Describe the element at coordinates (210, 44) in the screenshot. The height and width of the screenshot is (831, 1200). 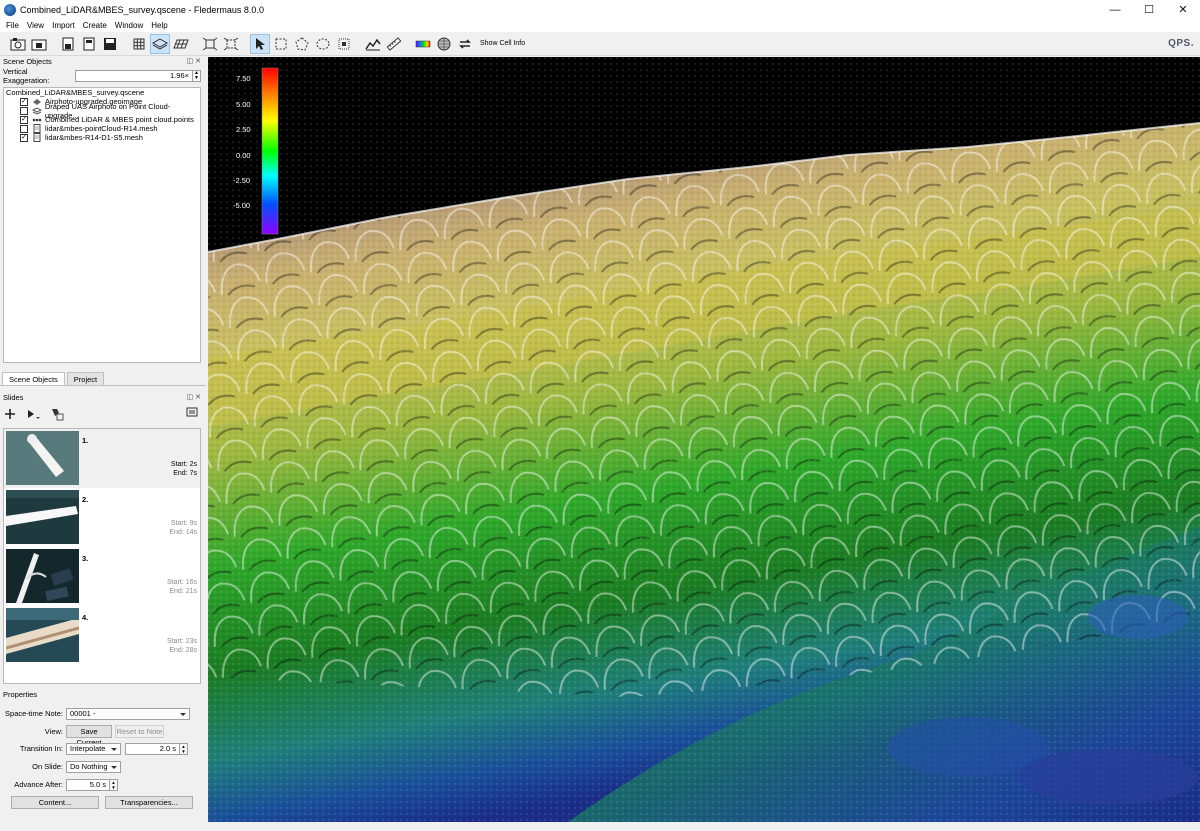
I see `zoom-extents-button` at that location.